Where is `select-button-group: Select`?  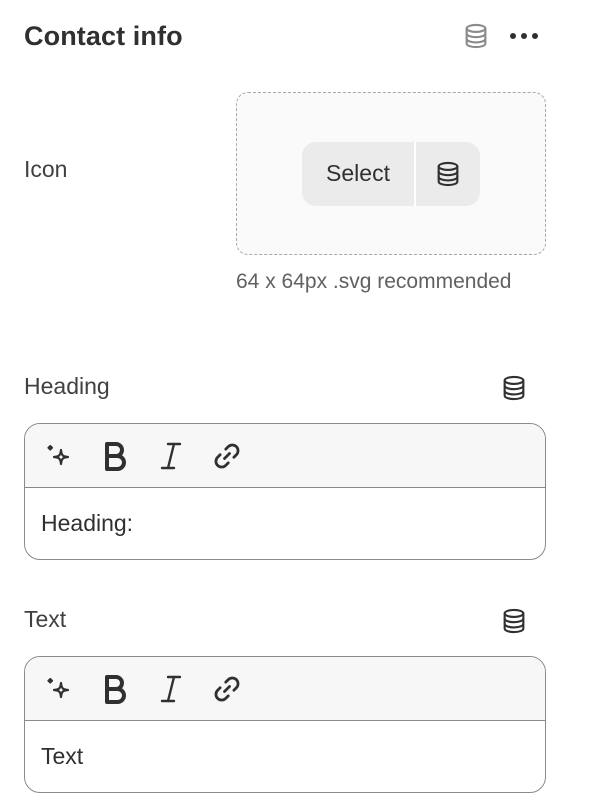
select-button-group: Select is located at coordinates (391, 173).